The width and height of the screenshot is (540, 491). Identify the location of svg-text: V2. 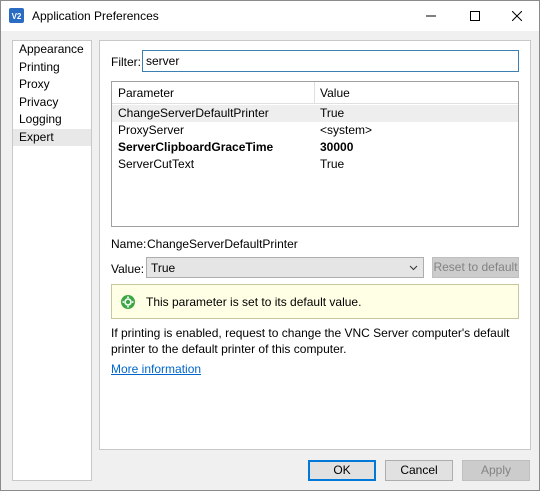
(17, 16).